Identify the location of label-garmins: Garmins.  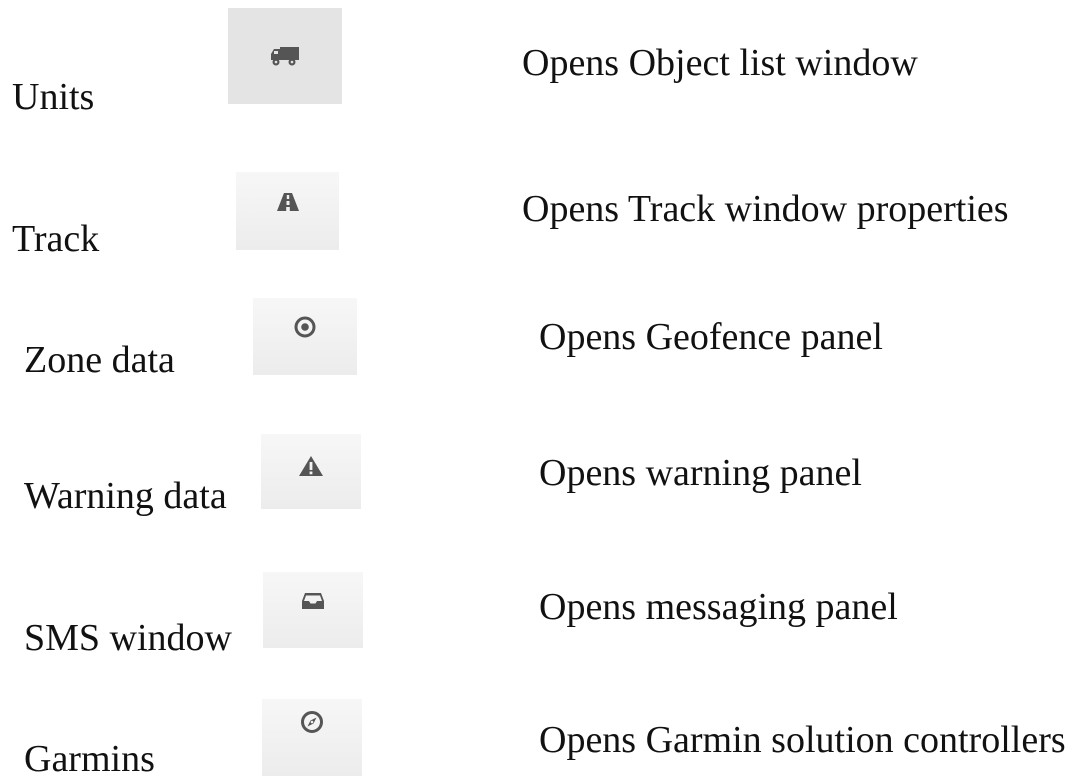
(89, 759).